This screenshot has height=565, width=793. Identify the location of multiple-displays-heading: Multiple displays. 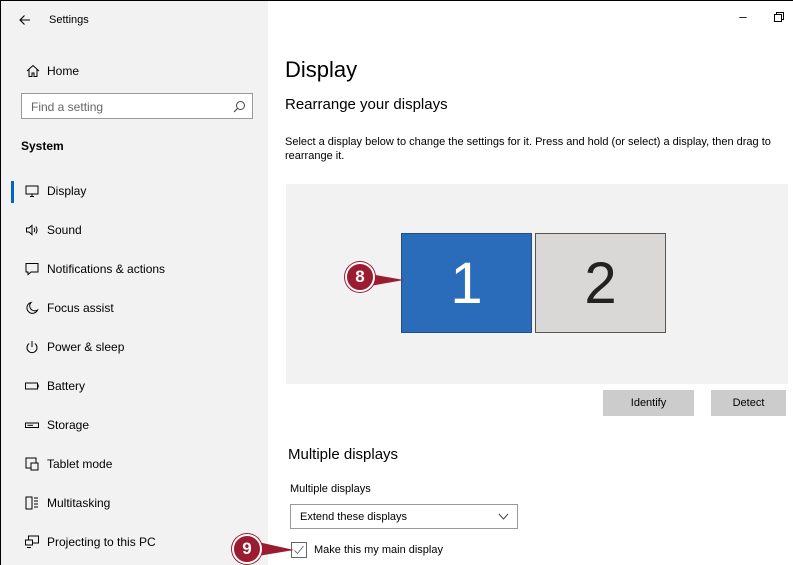
(343, 454).